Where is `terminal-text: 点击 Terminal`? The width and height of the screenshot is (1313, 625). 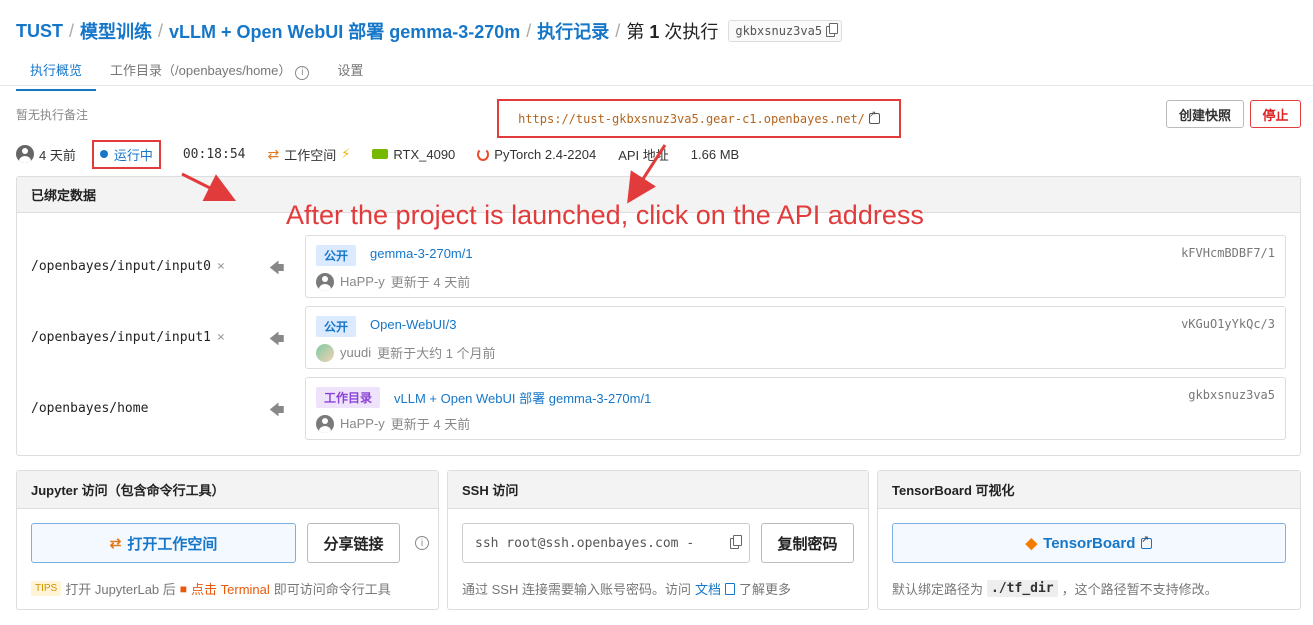 terminal-text: 点击 Terminal is located at coordinates (230, 589).